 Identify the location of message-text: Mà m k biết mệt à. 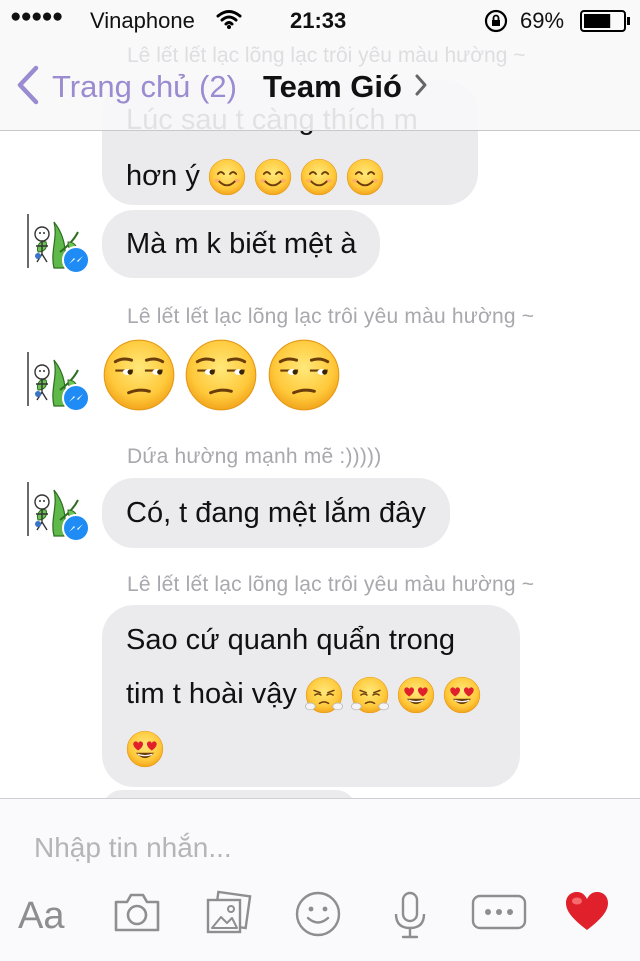
(241, 244).